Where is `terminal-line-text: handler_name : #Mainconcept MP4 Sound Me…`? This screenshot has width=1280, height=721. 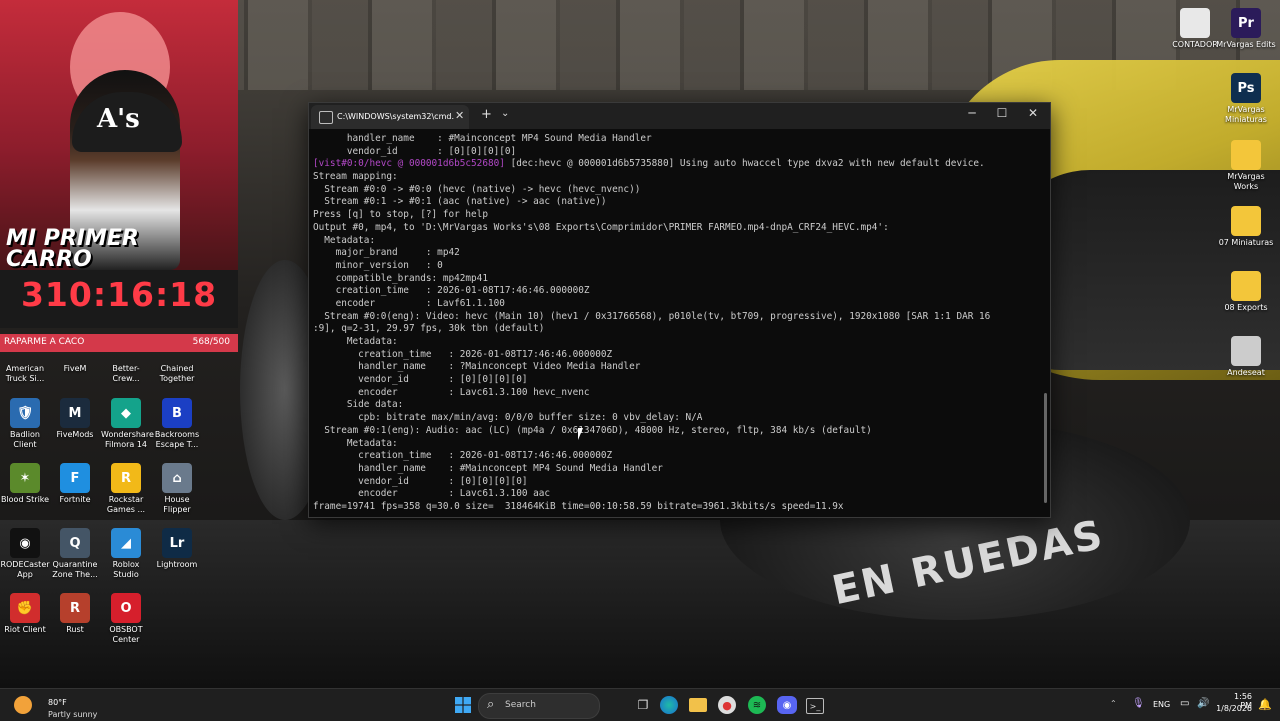
terminal-line-text: handler_name : #Mainconcept MP4 Sound Me… is located at coordinates (482, 138).